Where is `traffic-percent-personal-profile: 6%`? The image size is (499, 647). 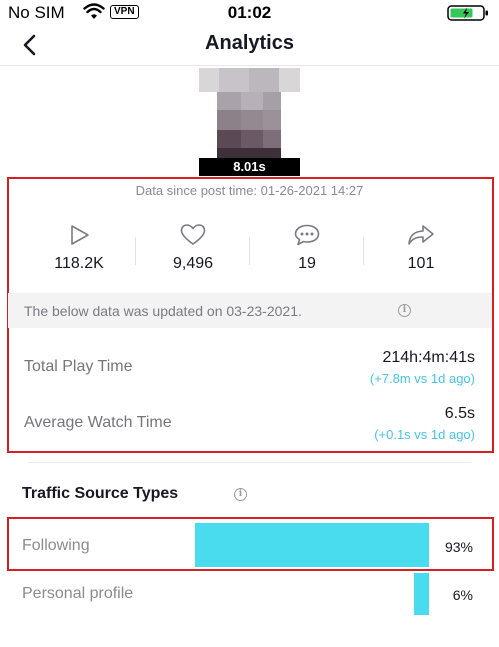
traffic-percent-personal-profile: 6% is located at coordinates (462, 595).